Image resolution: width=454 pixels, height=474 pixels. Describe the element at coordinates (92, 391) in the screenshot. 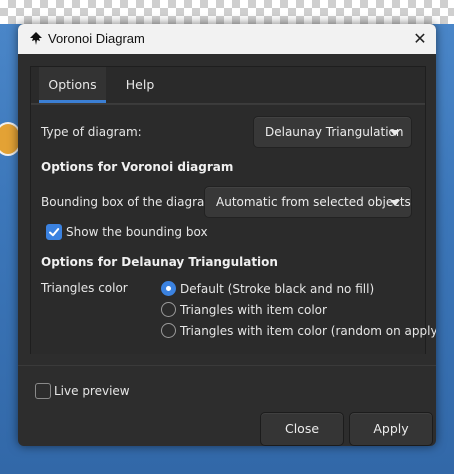

I see `live-preview-label: Live preview` at that location.